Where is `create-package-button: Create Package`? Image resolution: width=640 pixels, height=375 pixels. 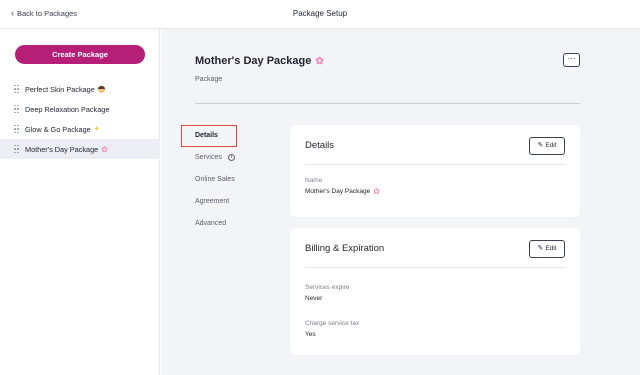
create-package-button: Create Package is located at coordinates (80, 54).